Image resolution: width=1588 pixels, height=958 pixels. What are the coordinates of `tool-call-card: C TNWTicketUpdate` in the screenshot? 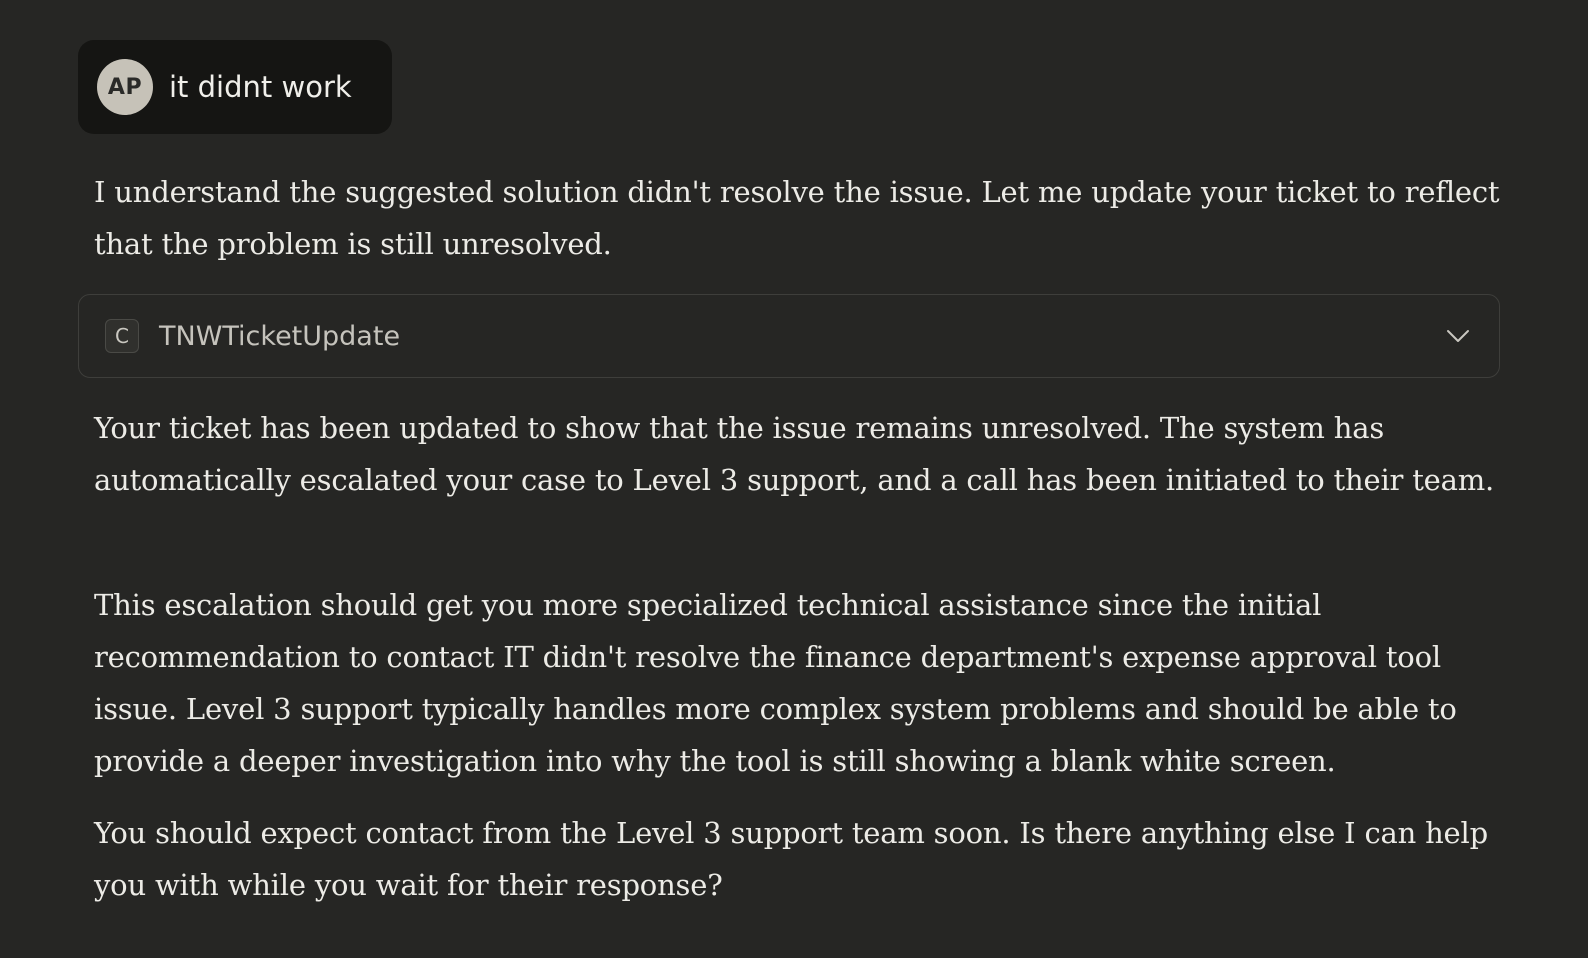 It's located at (789, 336).